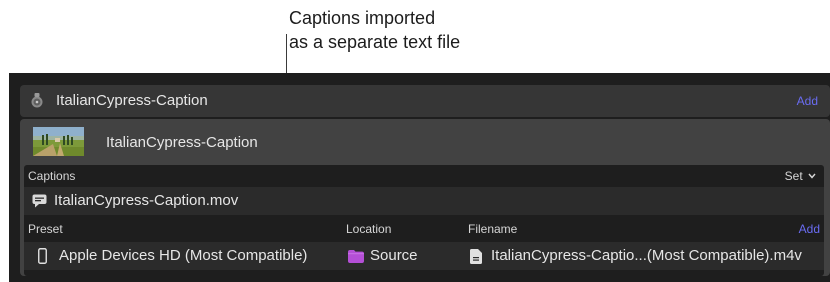 The width and height of the screenshot is (830, 282). What do you see at coordinates (182, 142) in the screenshot?
I see `source-file-title: ItalianCypress-Caption` at bounding box center [182, 142].